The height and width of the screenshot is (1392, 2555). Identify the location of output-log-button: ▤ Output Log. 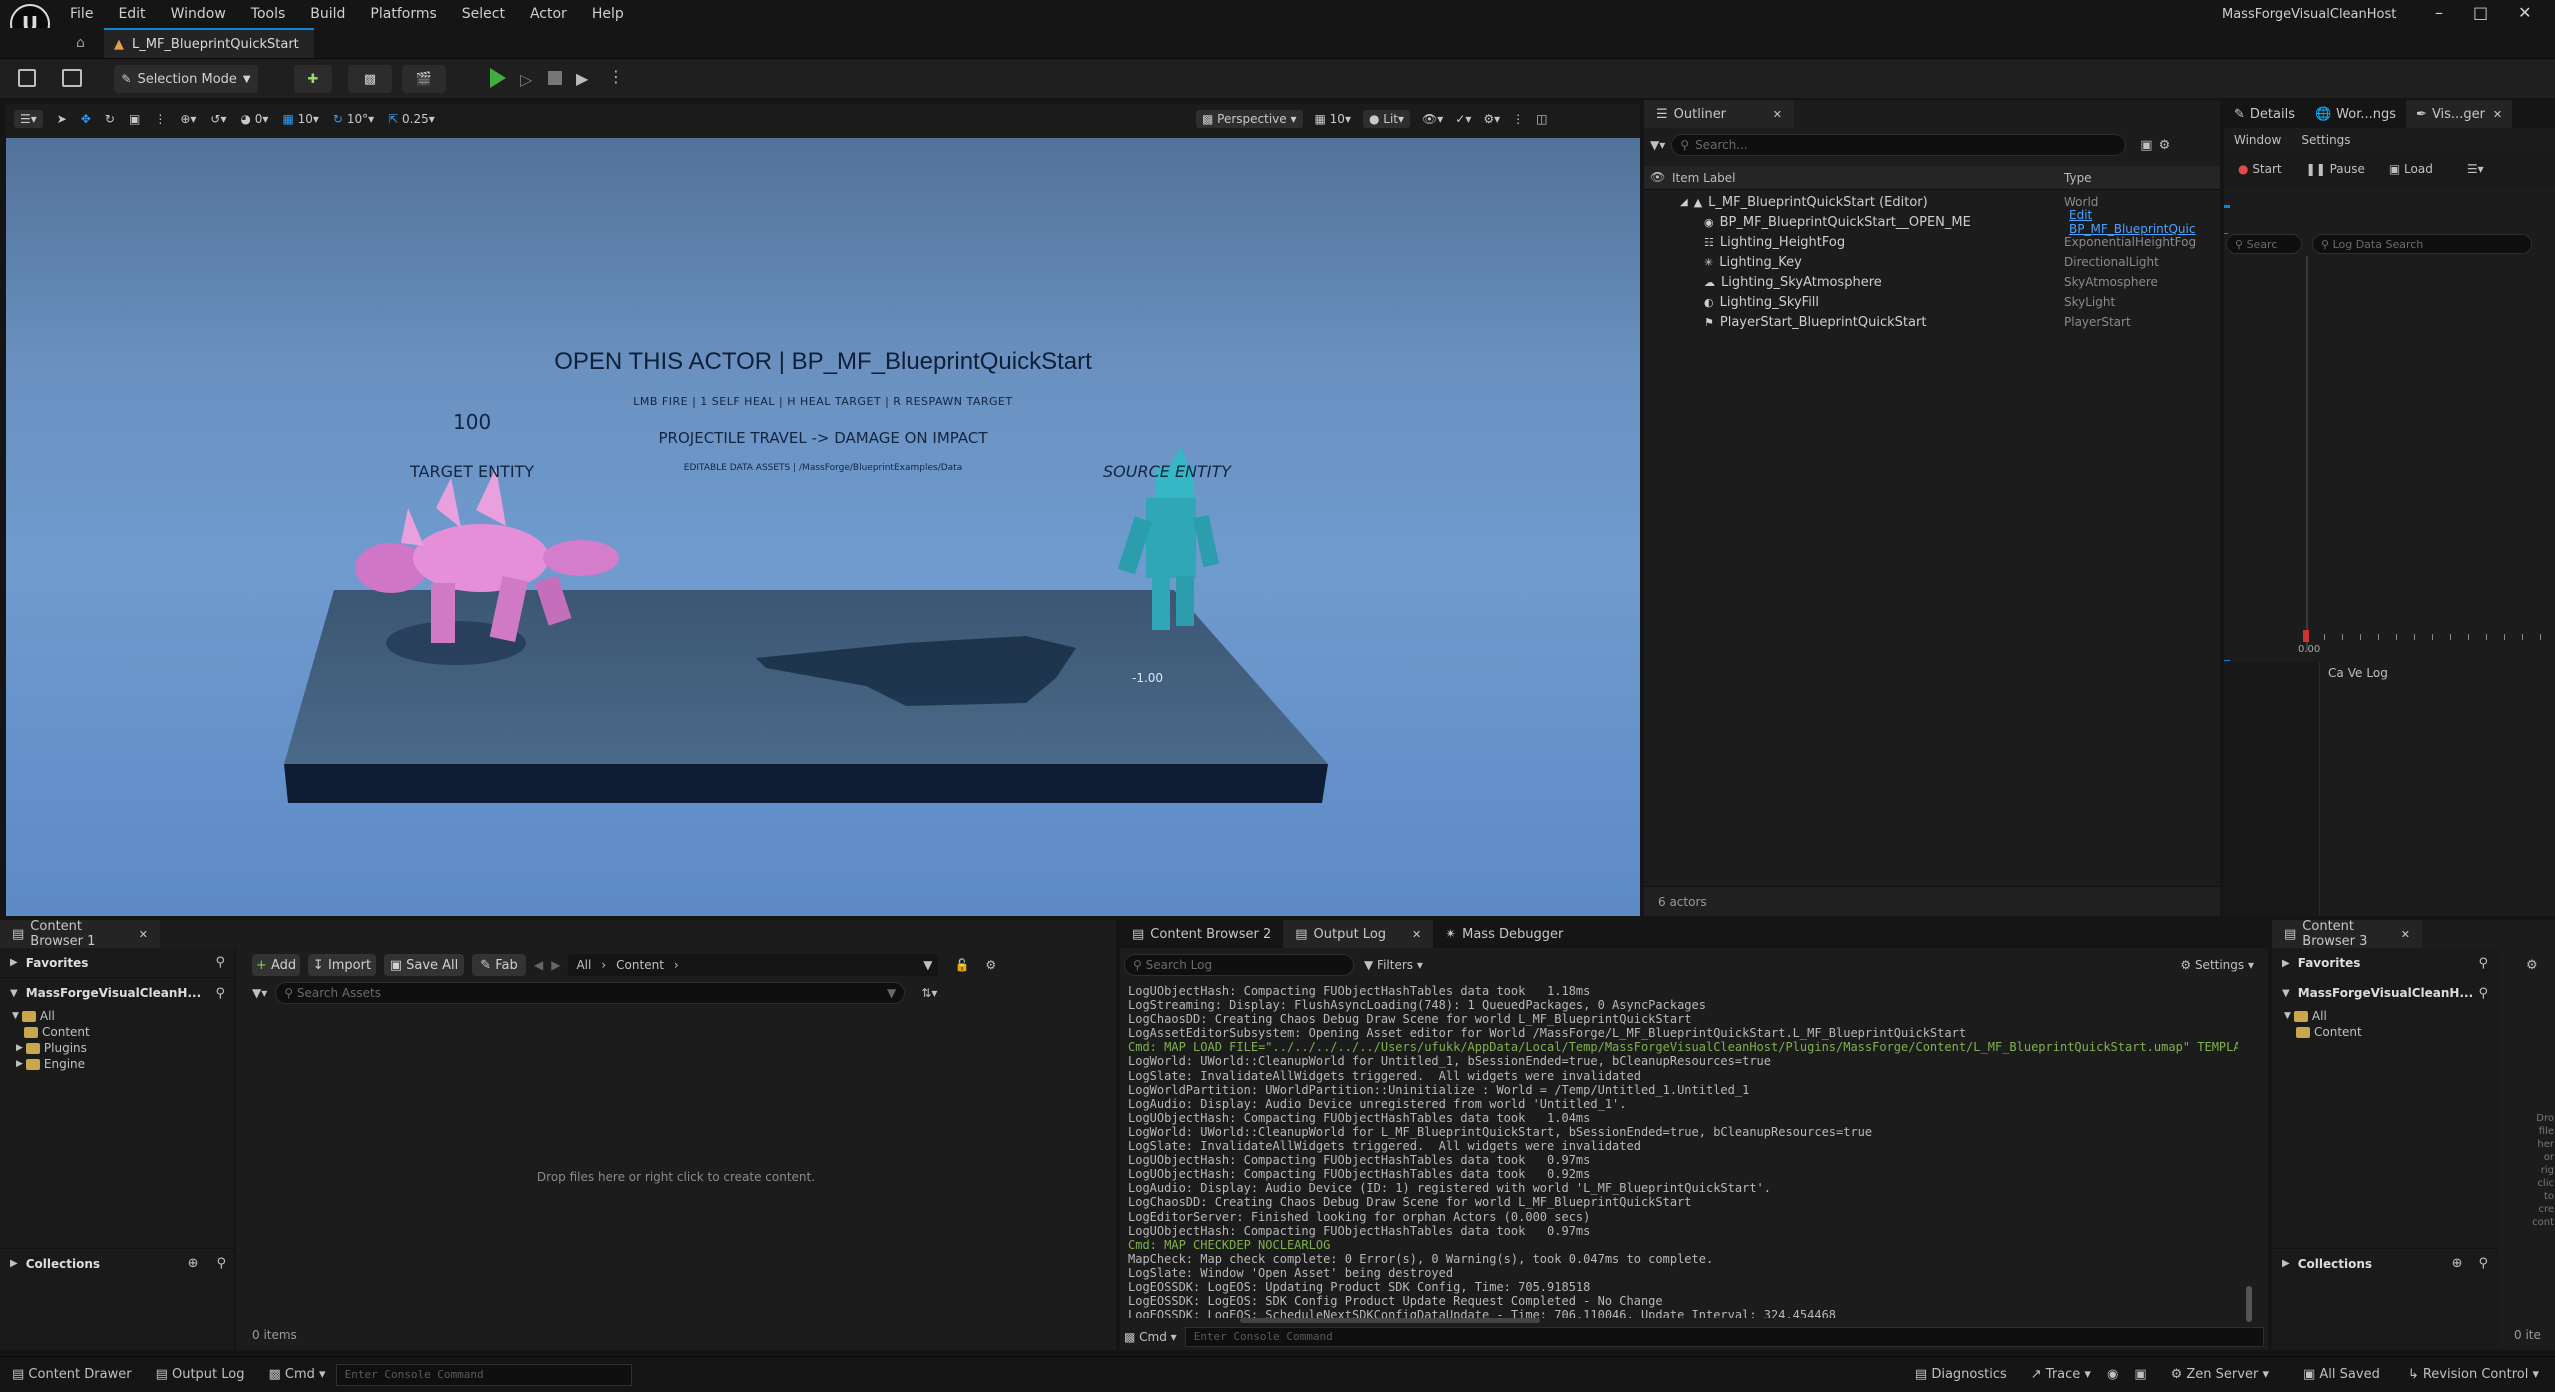
(200, 1374).